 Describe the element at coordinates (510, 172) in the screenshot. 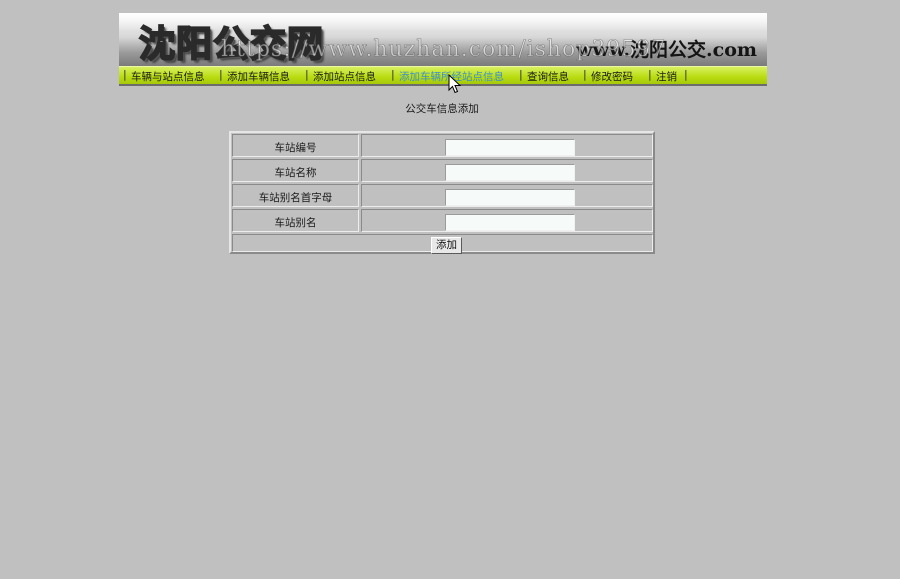

I see `station-name-input` at that location.